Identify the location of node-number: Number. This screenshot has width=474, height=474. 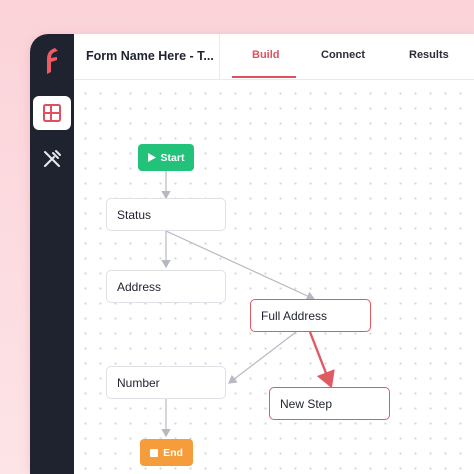
(166, 382).